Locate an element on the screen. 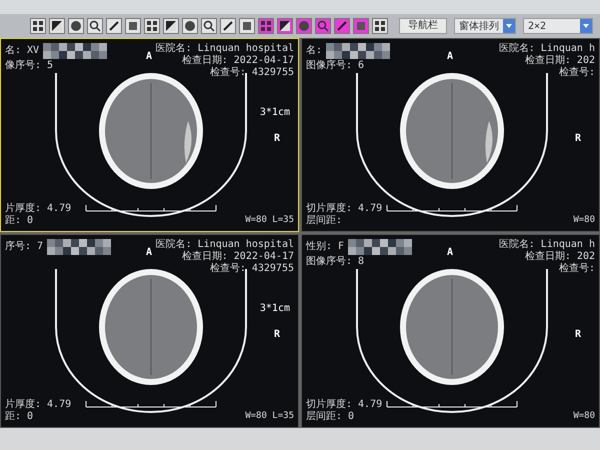 Image resolution: width=600 pixels, height=450 pixels. patient-info-text: 图像序号: 6 is located at coordinates (335, 66).